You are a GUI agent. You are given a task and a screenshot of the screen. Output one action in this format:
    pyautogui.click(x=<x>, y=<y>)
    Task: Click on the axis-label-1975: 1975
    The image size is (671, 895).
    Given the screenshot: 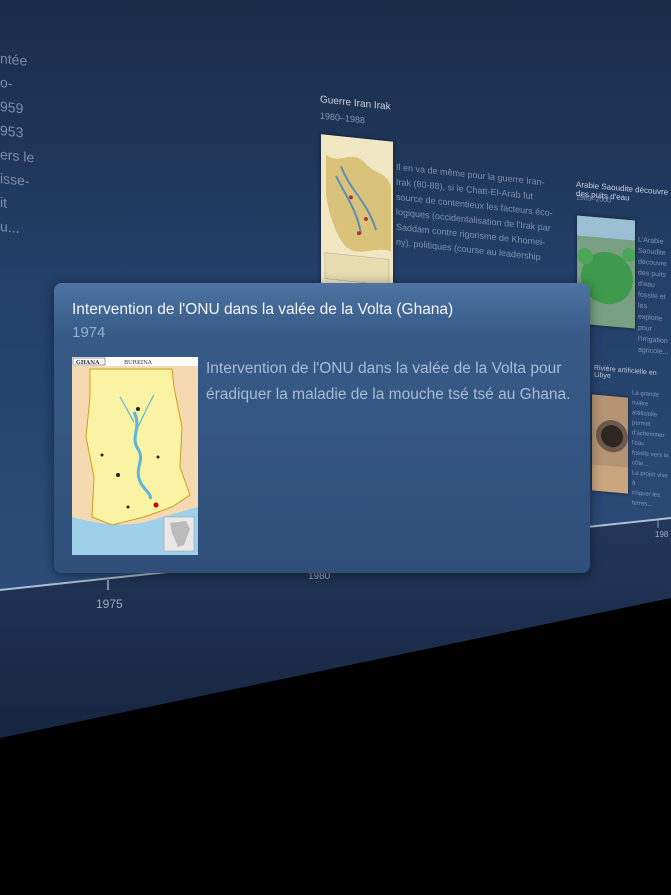 What is the action you would take?
    pyautogui.click(x=109, y=604)
    